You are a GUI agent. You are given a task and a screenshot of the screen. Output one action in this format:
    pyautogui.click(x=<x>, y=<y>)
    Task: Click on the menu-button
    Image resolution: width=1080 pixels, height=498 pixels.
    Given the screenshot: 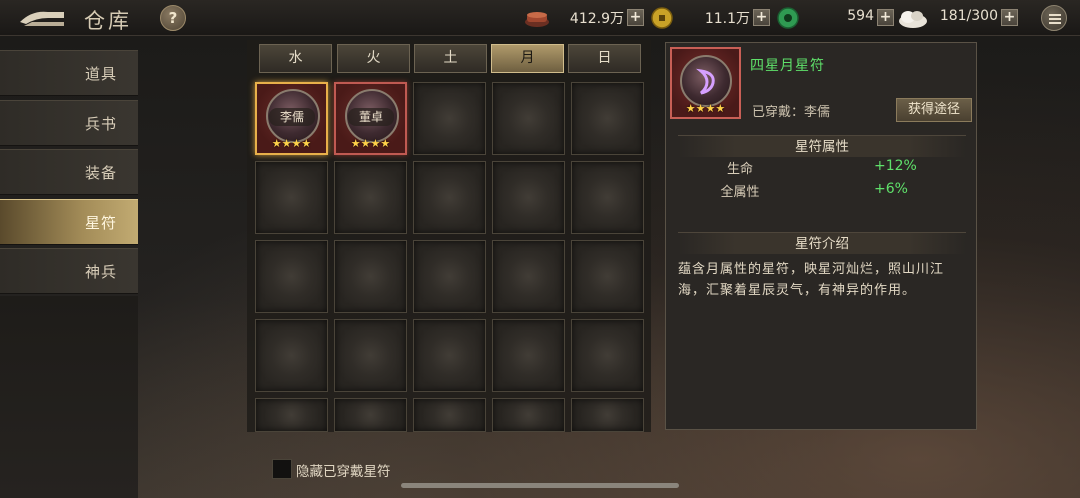 What is the action you would take?
    pyautogui.click(x=1054, y=18)
    